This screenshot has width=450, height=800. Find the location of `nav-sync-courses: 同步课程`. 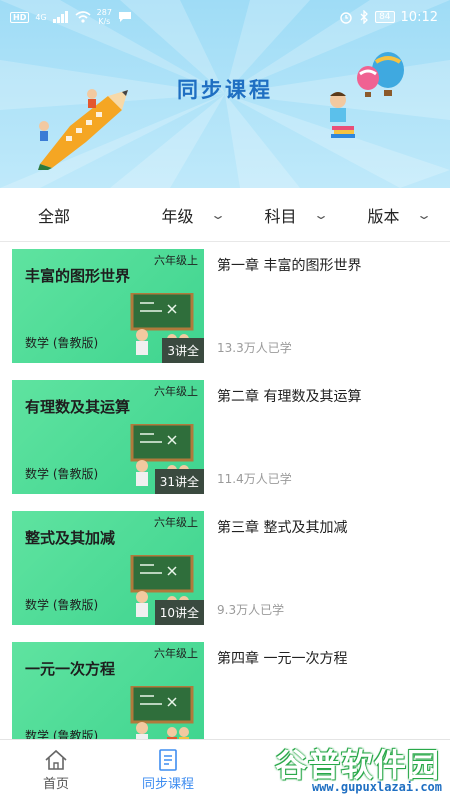

nav-sync-courses: 同步课程 is located at coordinates (168, 770).